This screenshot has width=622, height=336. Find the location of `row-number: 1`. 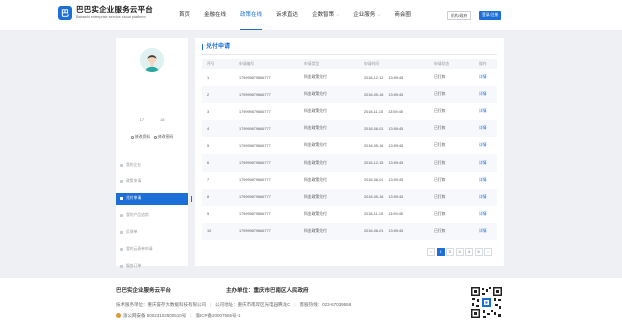

row-number: 1 is located at coordinates (208, 77).